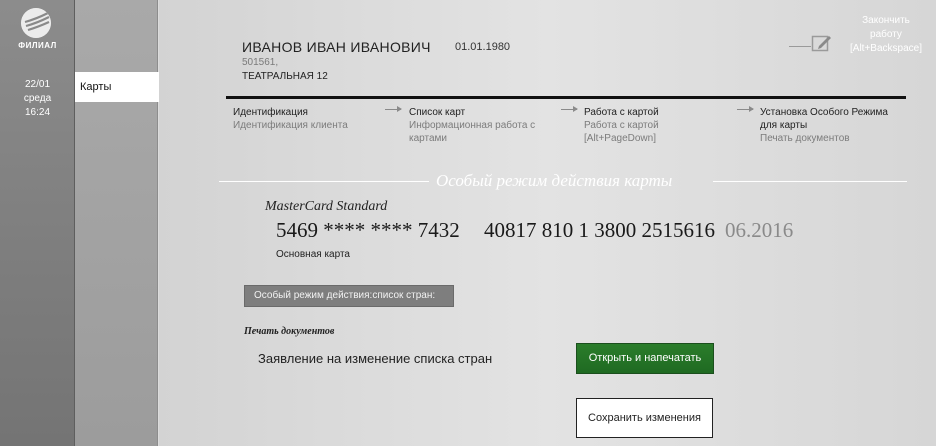 The height and width of the screenshot is (446, 936). I want to click on card-number: 5469 **** **** 7432, so click(368, 230).